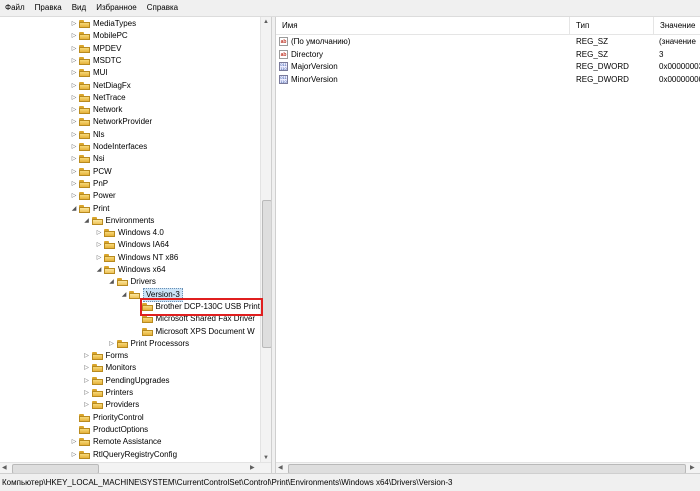  Describe the element at coordinates (48, 8) in the screenshot. I see `menu-item: Правка` at that location.